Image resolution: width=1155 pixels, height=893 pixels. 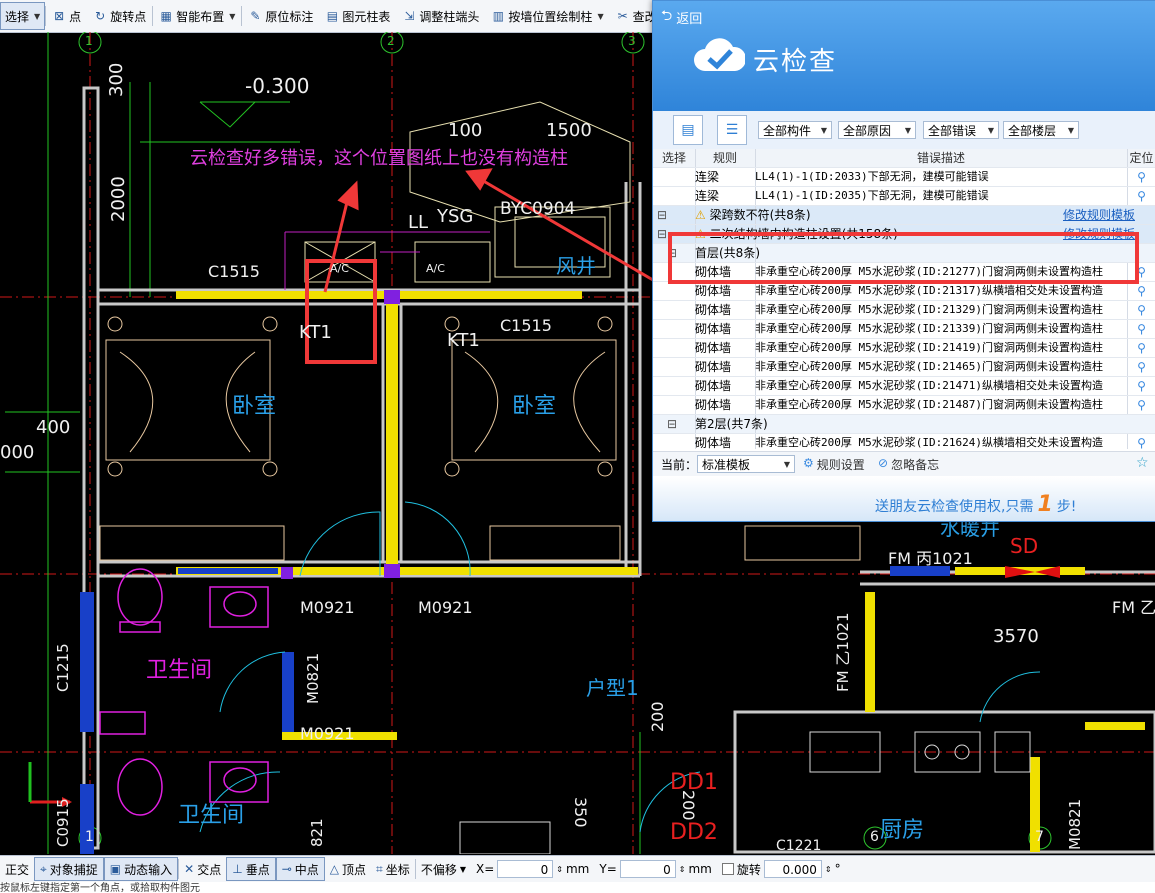 I want to click on rotate-input: 0.000, so click(x=792, y=869).